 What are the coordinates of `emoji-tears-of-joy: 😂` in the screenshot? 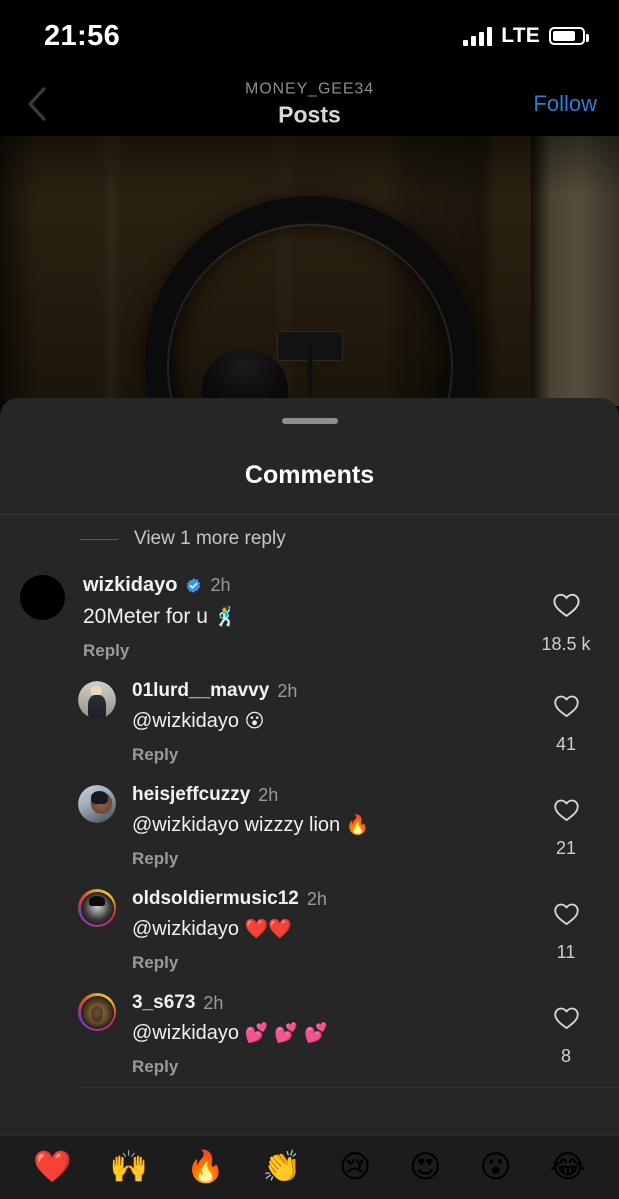 It's located at (568, 1167).